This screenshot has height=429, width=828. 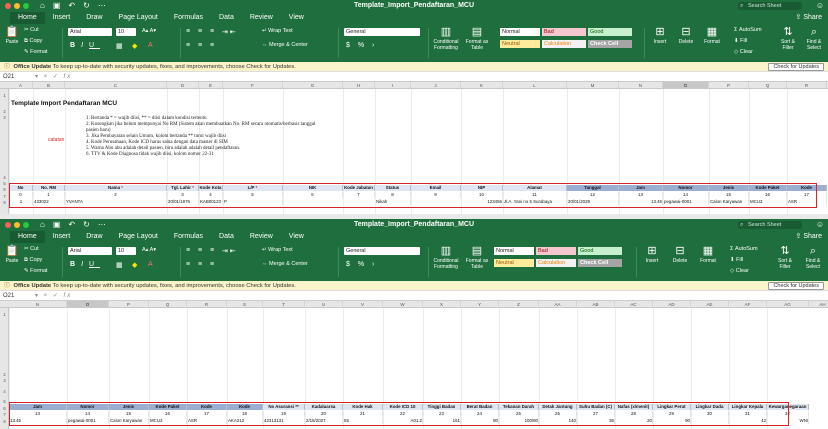 I want to click on font-name-select: Arial, so click(x=90, y=32).